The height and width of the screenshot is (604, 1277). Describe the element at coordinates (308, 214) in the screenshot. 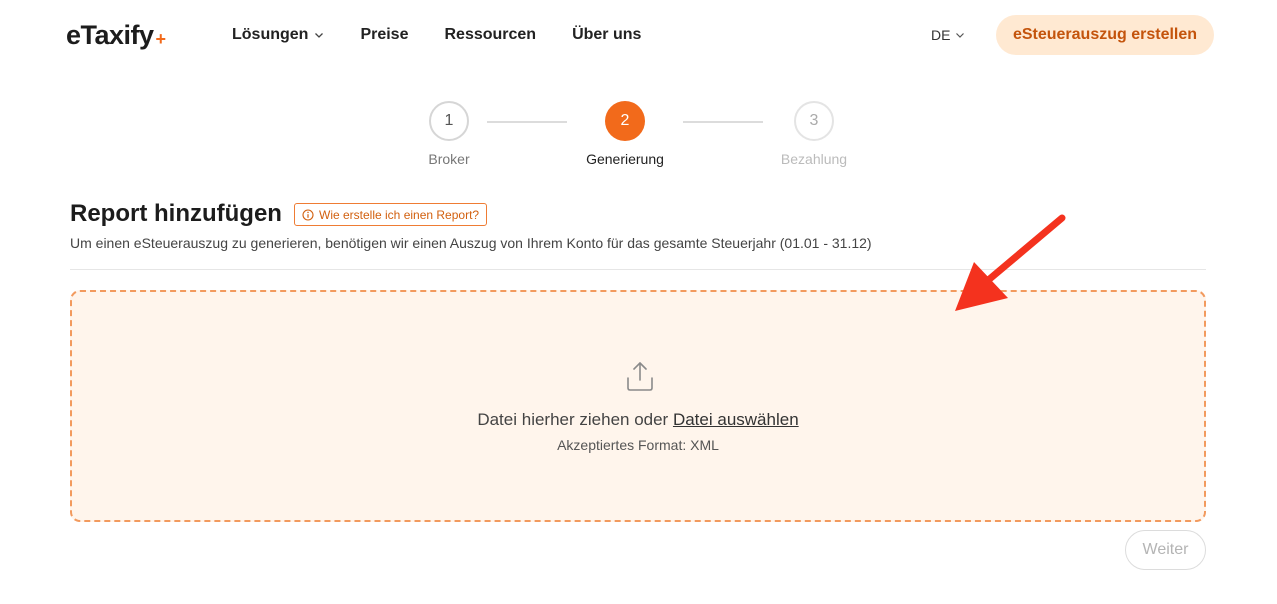

I see `info-icon` at that location.